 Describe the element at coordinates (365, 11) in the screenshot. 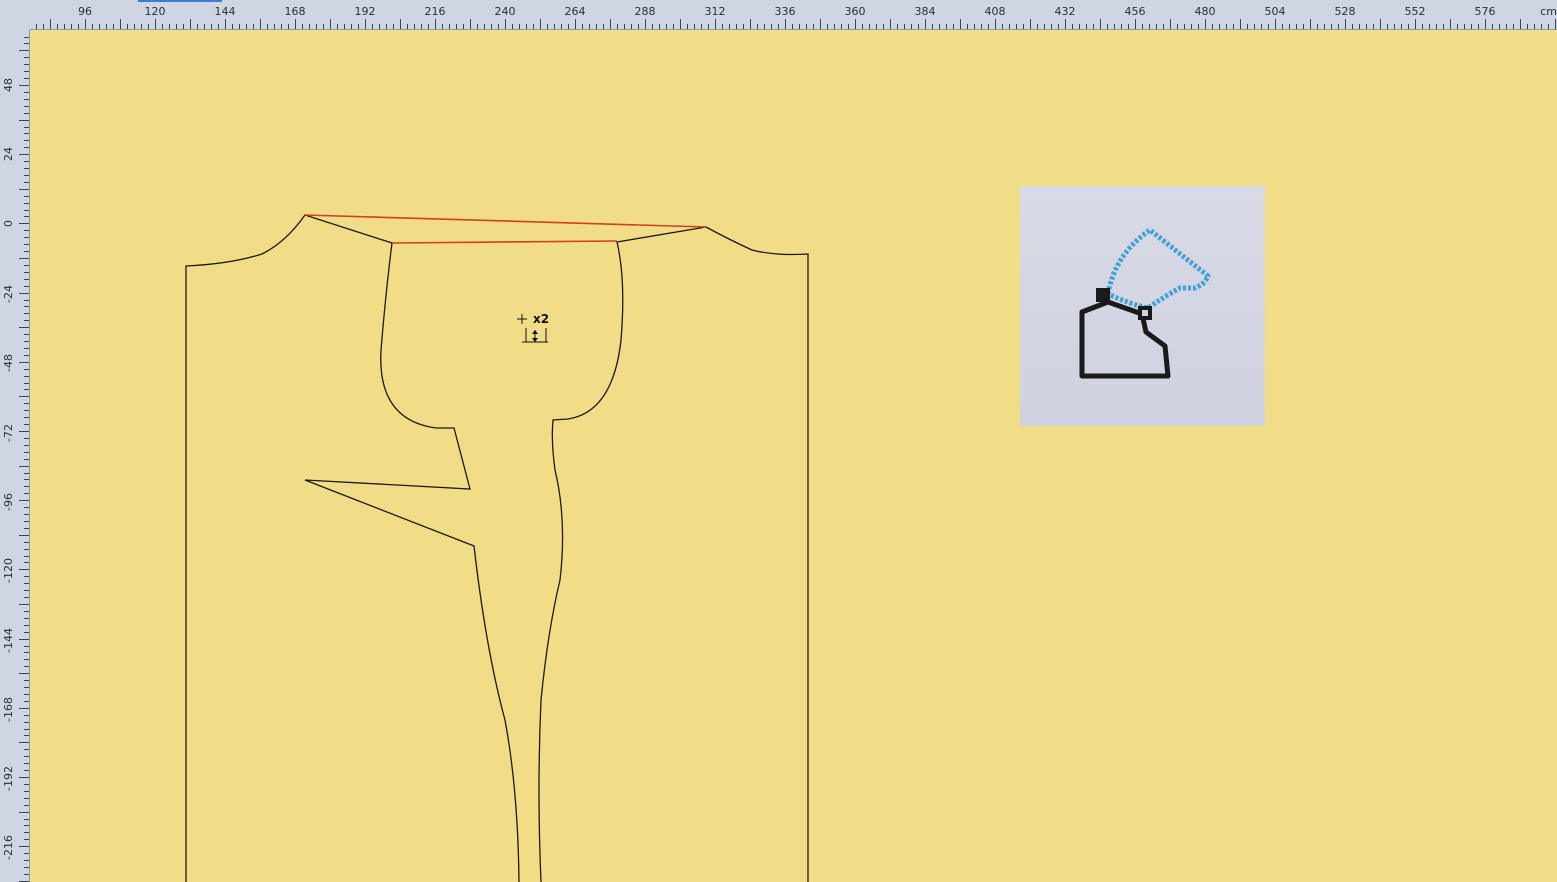

I see `ruler-label-h: 192` at that location.